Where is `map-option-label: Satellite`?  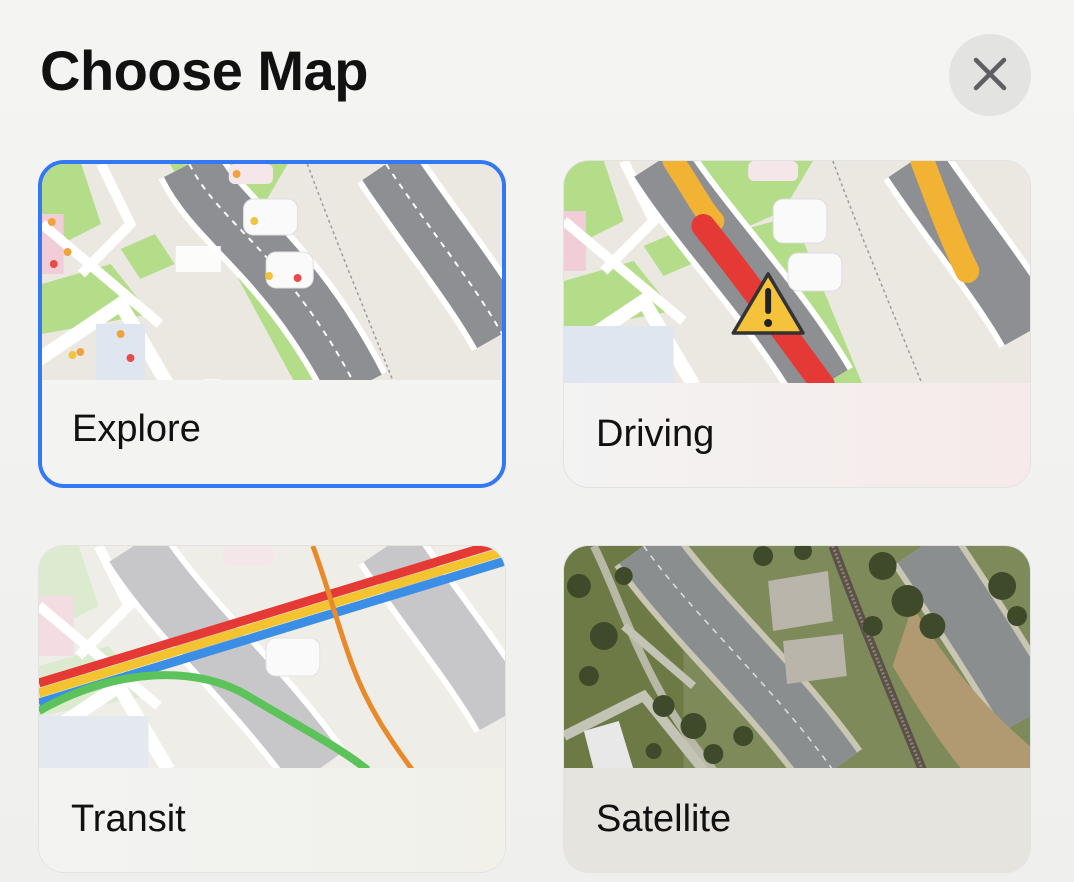 map-option-label: Satellite is located at coordinates (664, 819).